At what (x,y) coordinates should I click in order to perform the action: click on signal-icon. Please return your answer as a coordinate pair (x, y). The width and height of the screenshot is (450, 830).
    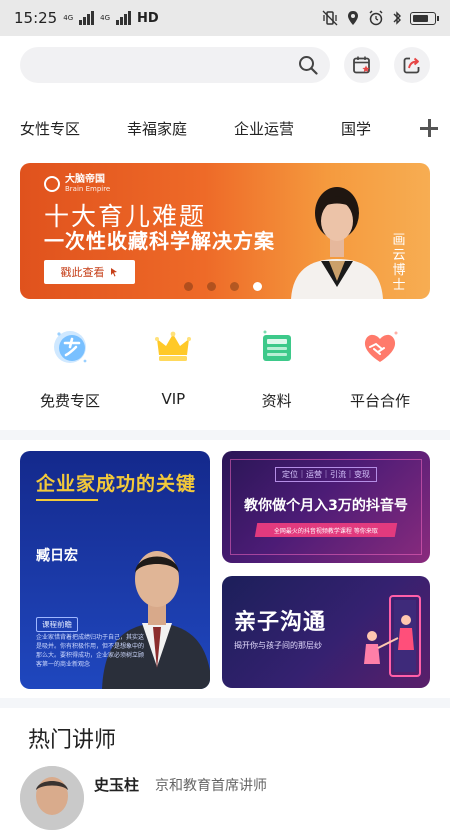
    Looking at the image, I should click on (87, 18).